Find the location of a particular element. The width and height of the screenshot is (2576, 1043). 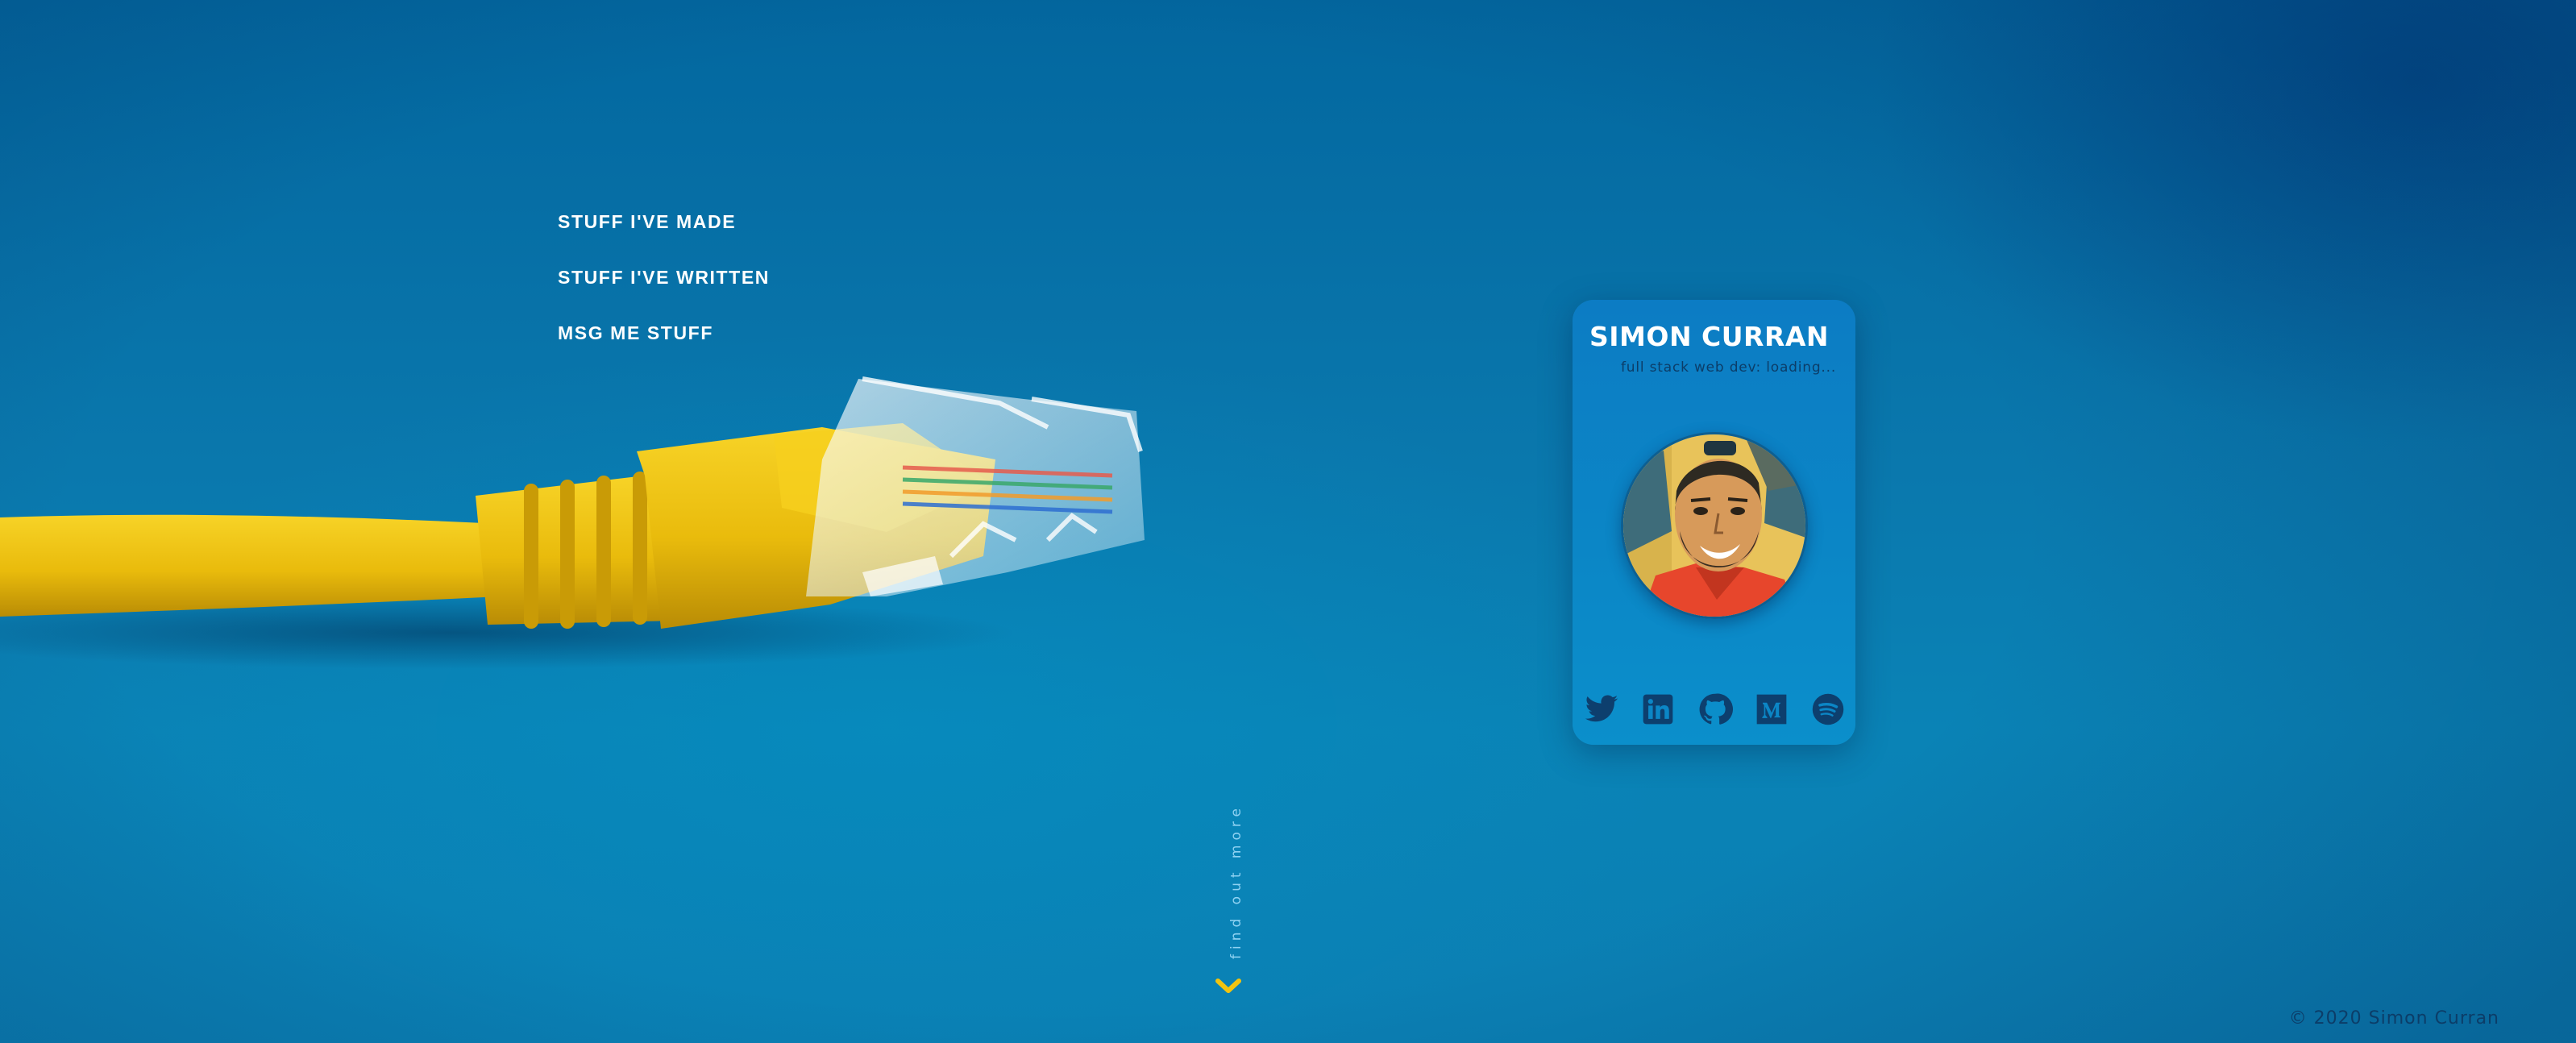

nav-item-msg-me: MSG ME STUFF is located at coordinates (664, 348).